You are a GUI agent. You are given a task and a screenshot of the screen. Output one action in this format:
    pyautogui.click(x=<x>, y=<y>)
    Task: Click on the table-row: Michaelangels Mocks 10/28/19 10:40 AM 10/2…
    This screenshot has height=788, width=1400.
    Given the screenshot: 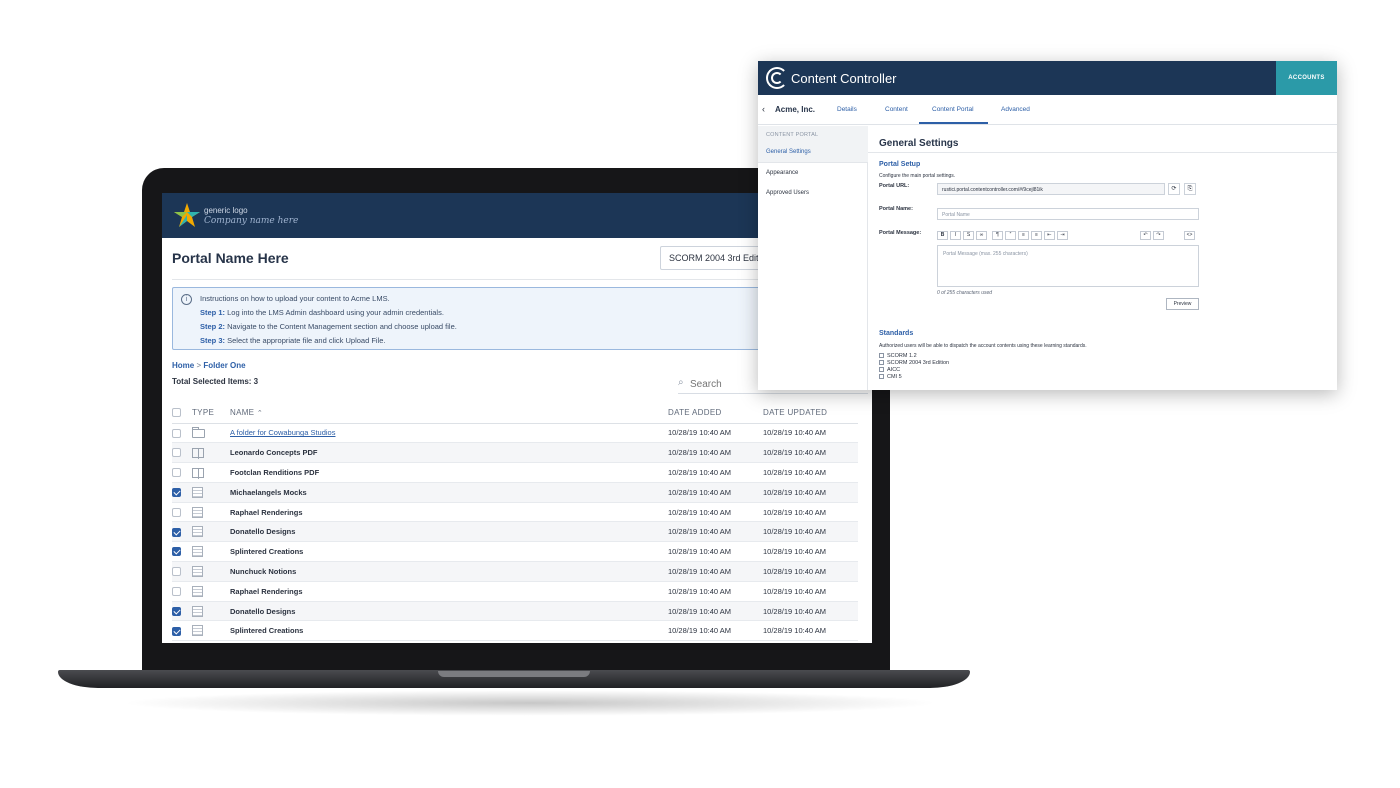 What is the action you would take?
    pyautogui.click(x=515, y=492)
    